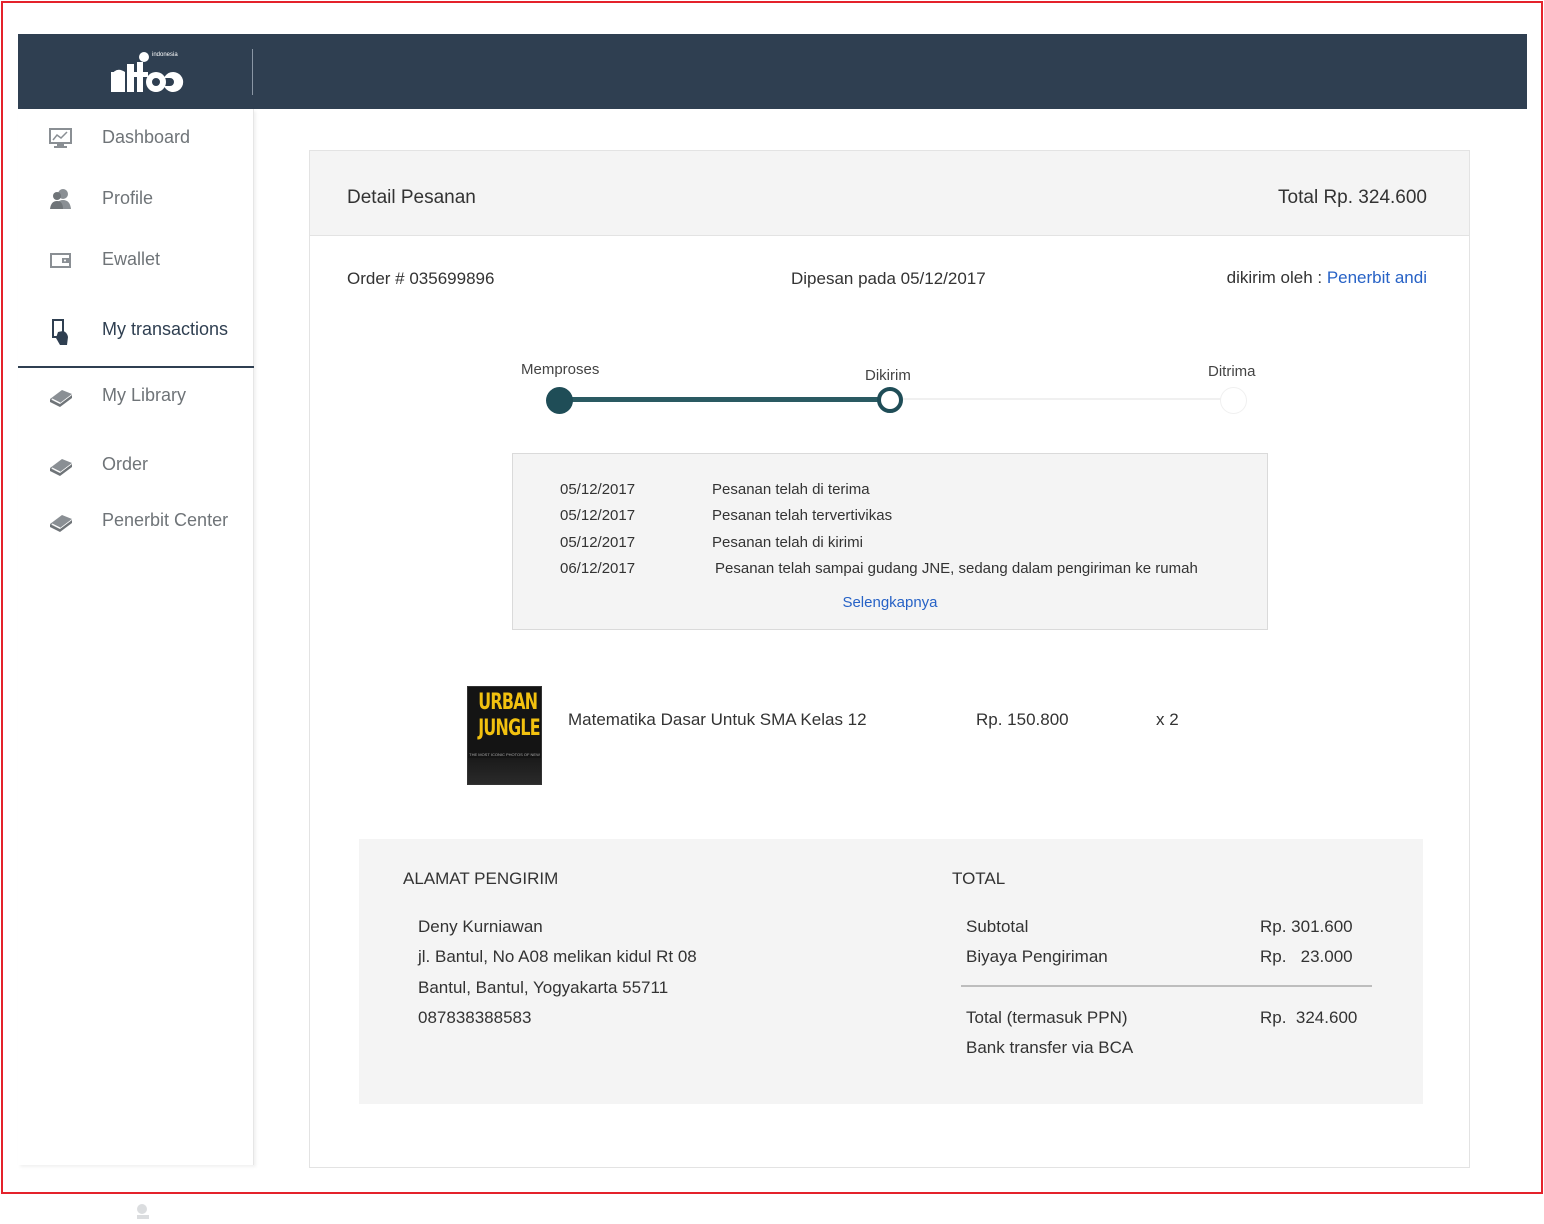 Image resolution: width=1544 pixels, height=1224 pixels. I want to click on step-dot-pending, so click(1233, 400).